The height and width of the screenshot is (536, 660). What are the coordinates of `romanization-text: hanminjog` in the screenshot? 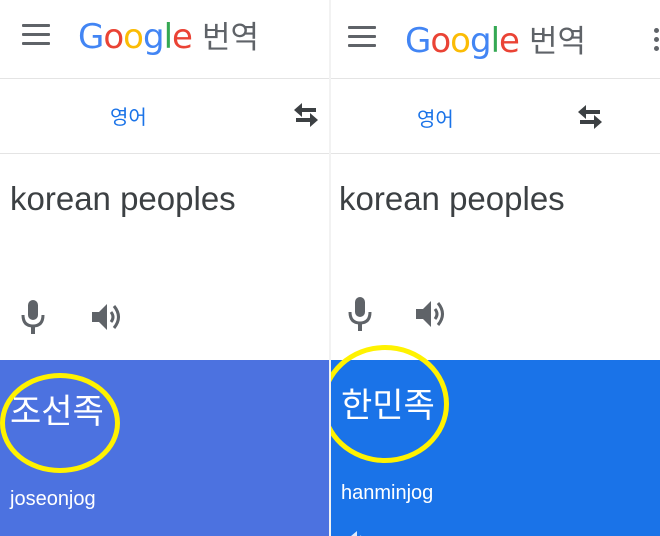 It's located at (387, 493).